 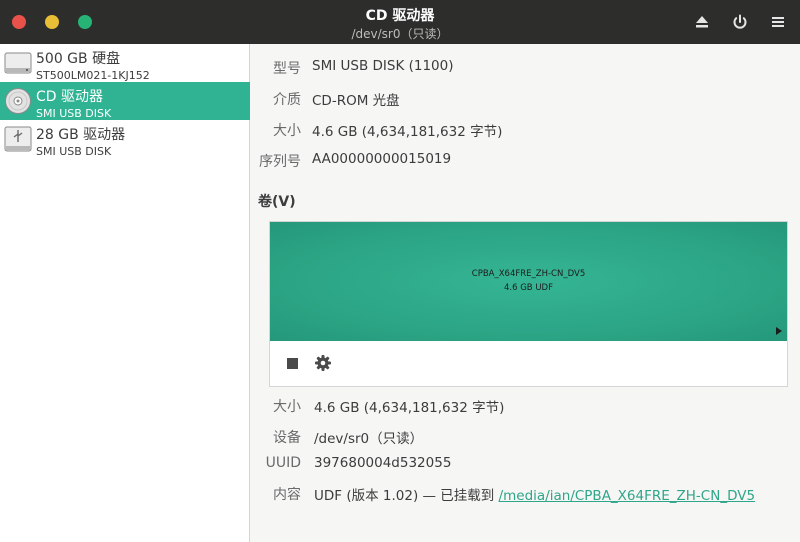 What do you see at coordinates (407, 132) in the screenshot?
I see `drive-size-value: 4.6 GB (4,634,181,632 字节)` at bounding box center [407, 132].